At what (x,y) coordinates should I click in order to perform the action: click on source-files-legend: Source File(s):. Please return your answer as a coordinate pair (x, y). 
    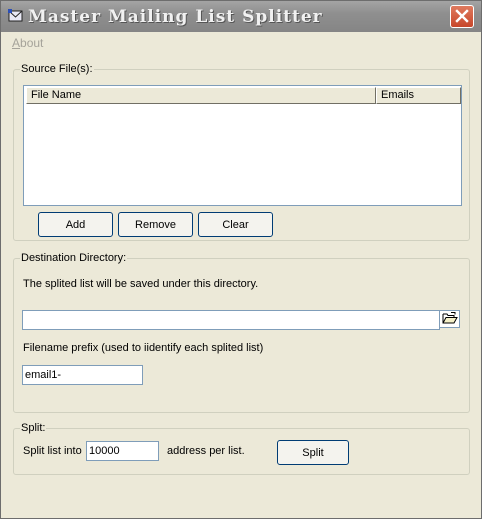
    Looking at the image, I should click on (57, 69).